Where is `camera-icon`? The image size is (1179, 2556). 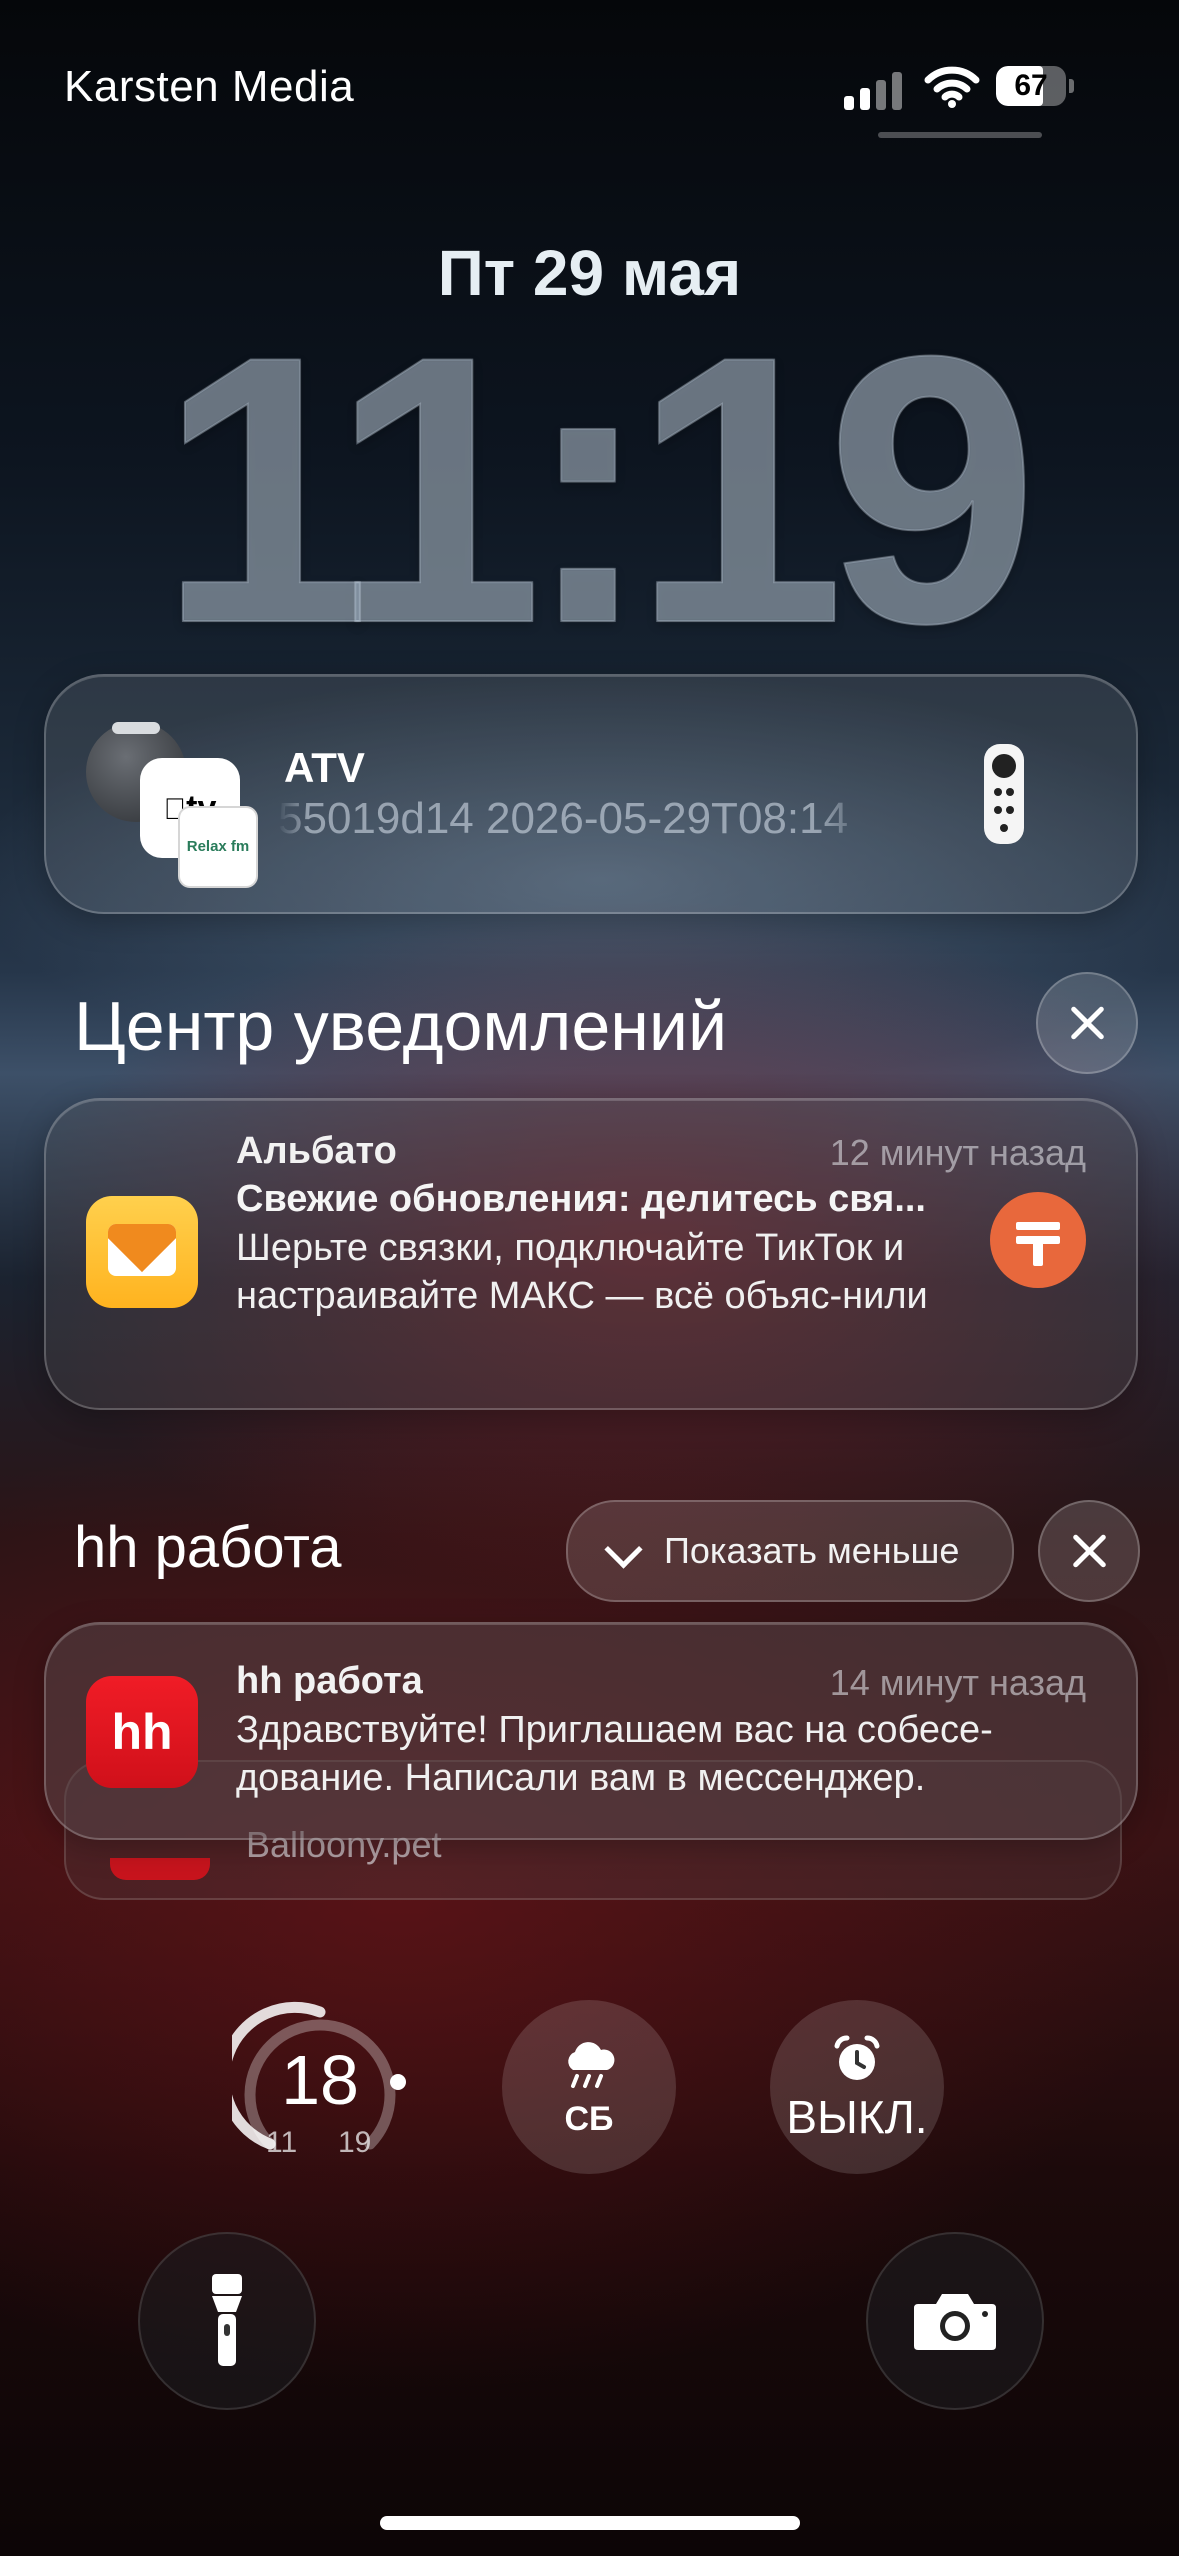
camera-icon is located at coordinates (955, 2322).